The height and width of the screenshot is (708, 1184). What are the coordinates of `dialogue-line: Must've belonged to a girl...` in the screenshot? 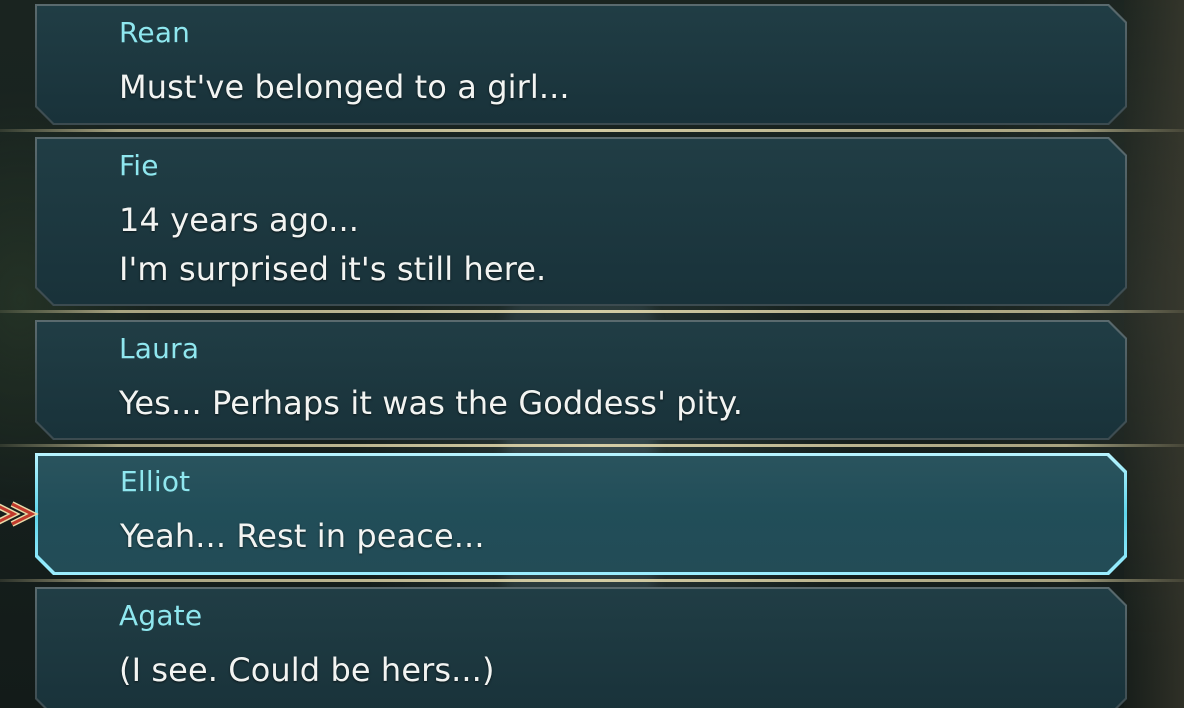 It's located at (344, 87).